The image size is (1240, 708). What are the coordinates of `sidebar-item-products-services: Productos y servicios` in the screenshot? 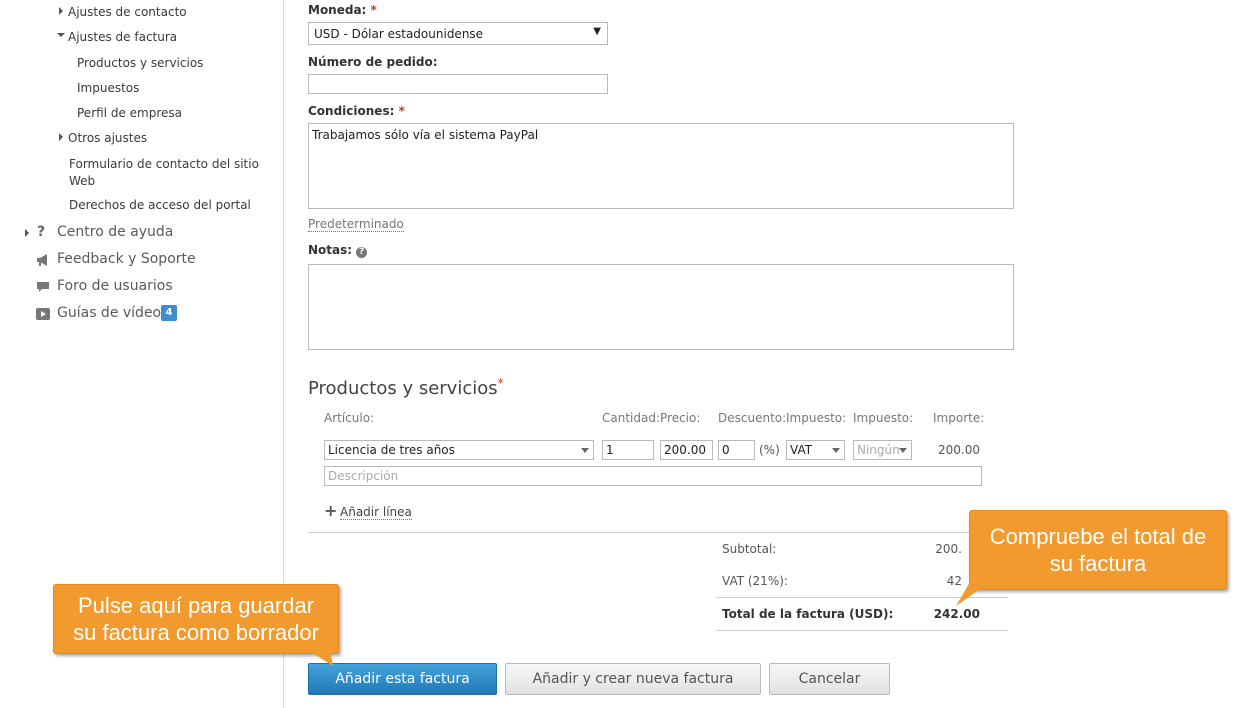 It's located at (140, 63).